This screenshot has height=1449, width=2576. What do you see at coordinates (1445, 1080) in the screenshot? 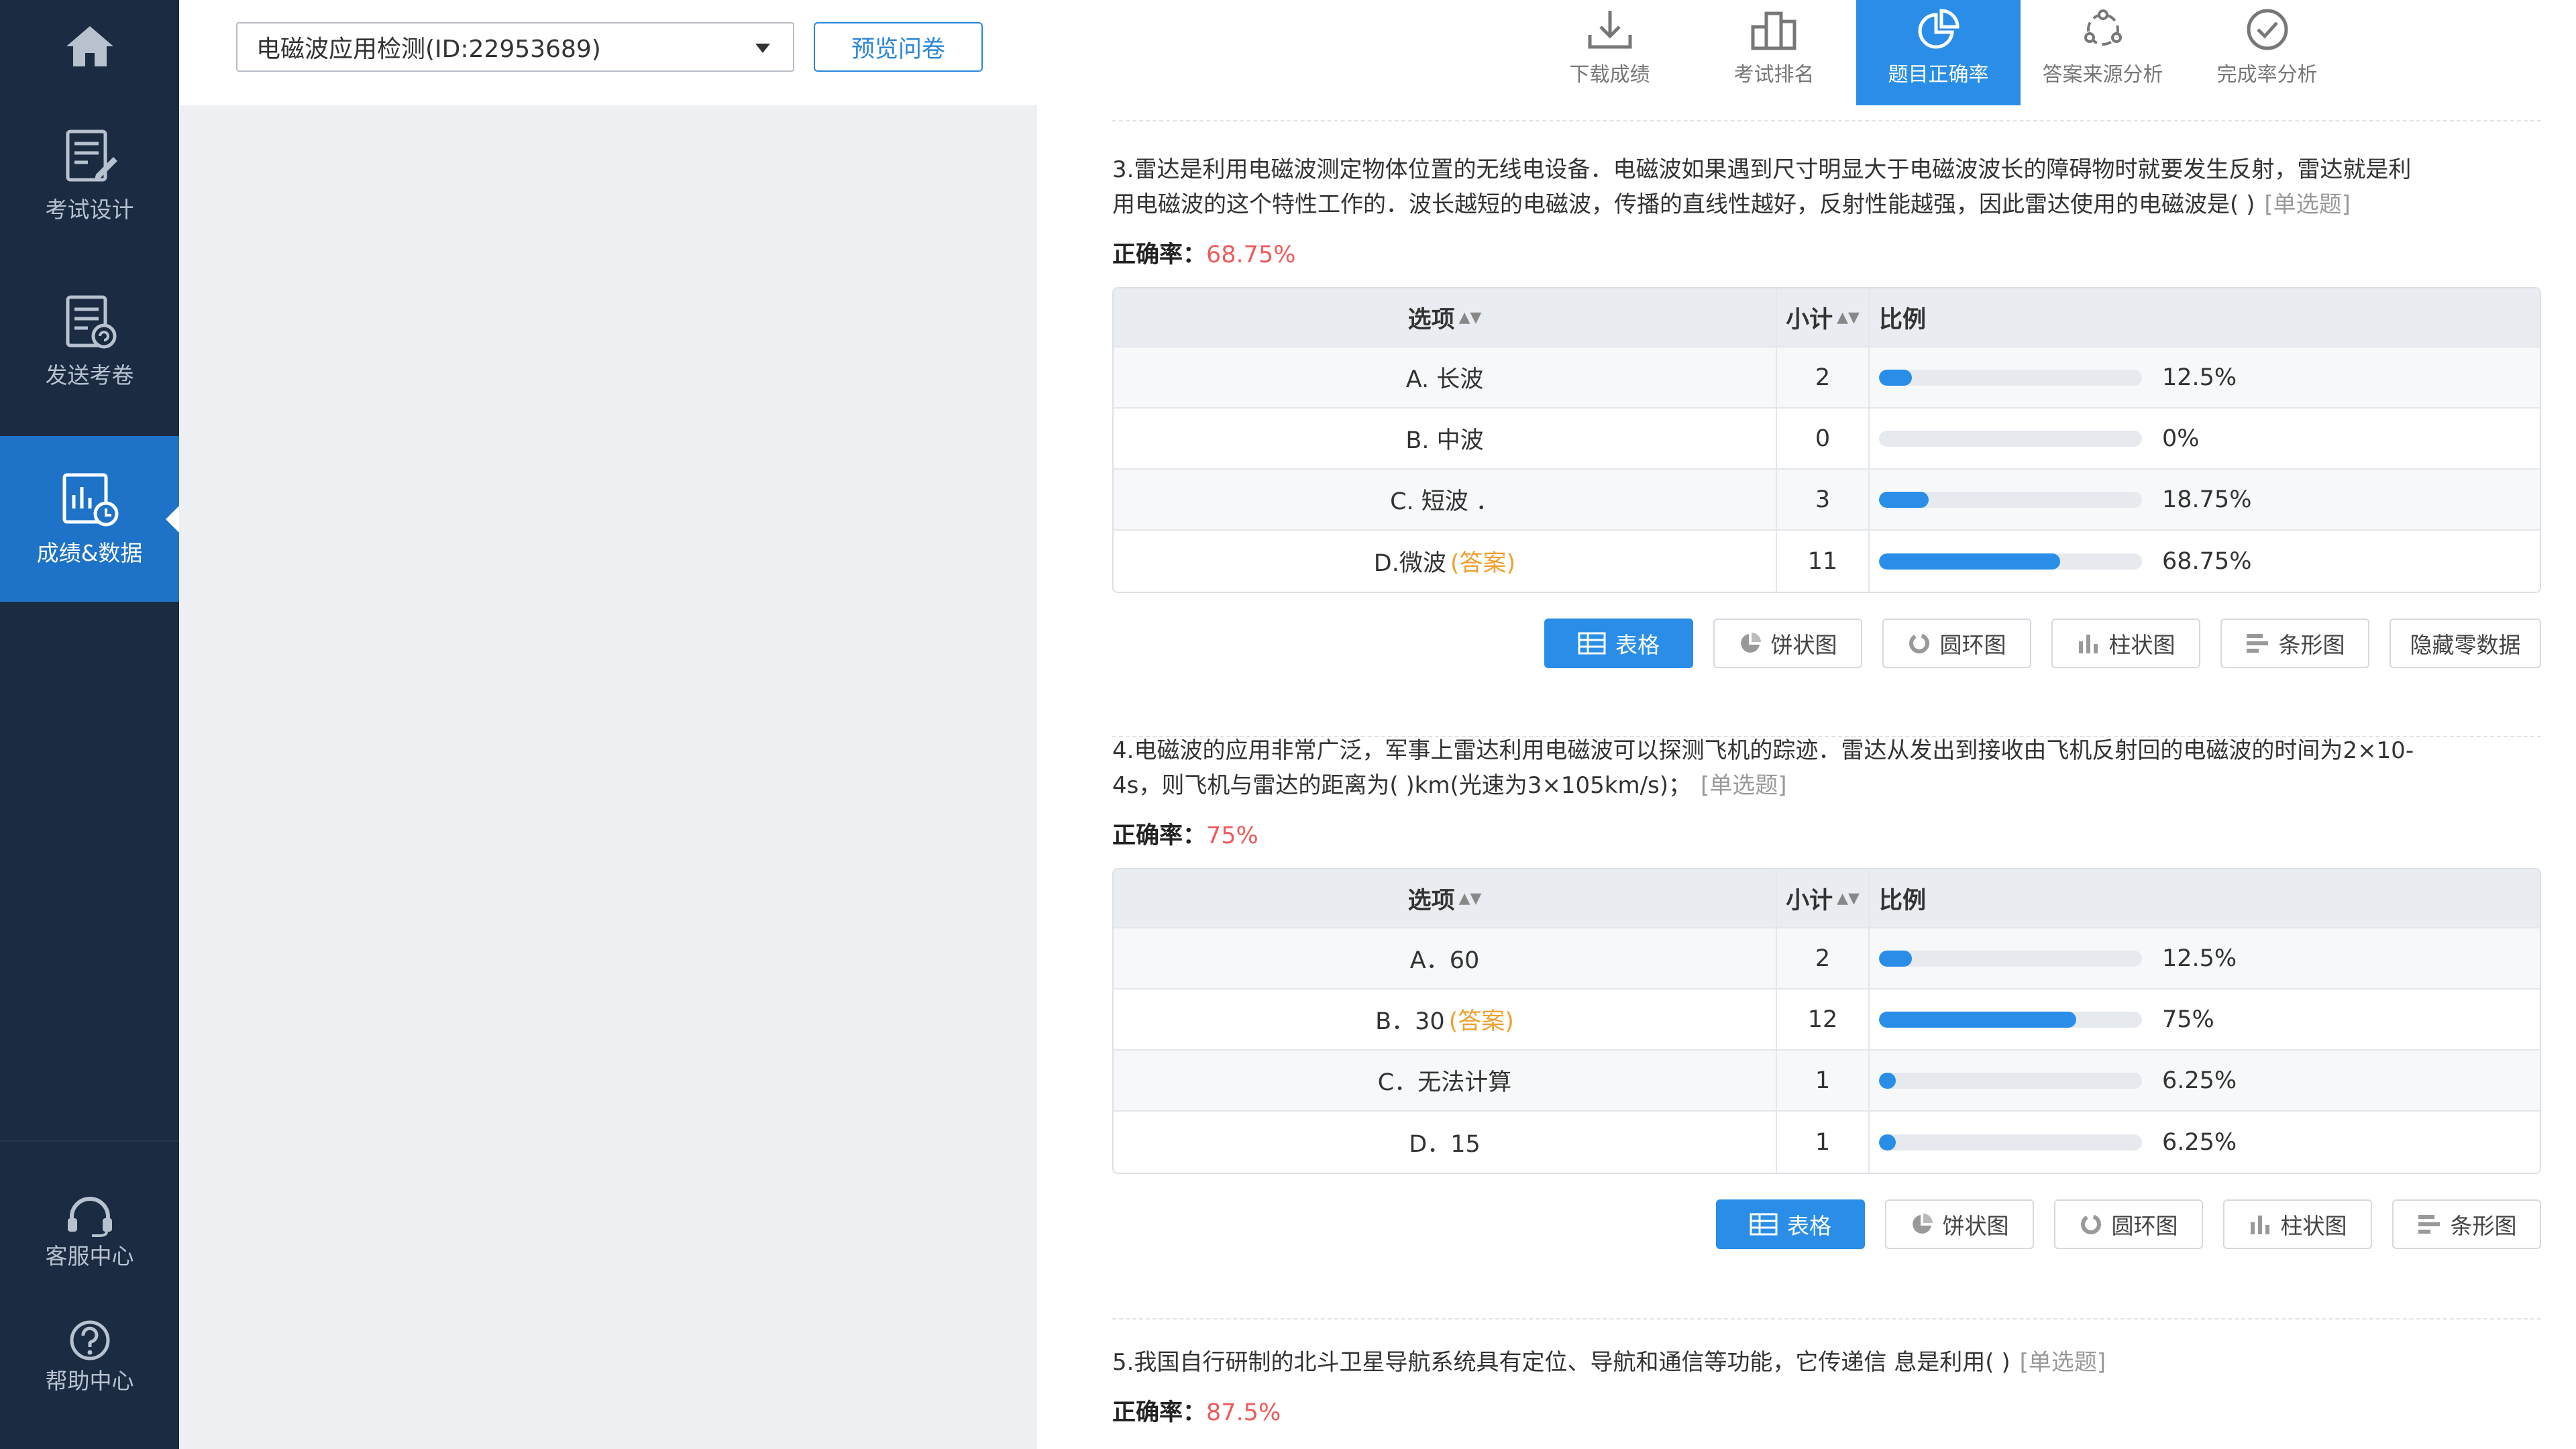
I see `option-label: C．无法计算` at bounding box center [1445, 1080].